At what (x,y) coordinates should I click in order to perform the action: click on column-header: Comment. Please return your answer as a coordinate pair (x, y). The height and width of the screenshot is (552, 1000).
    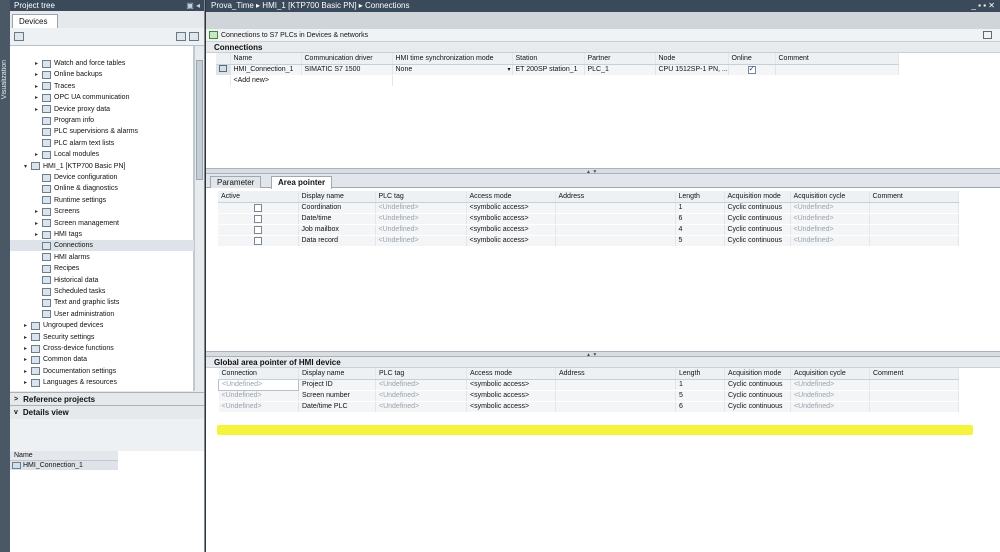
    Looking at the image, I should click on (837, 59).